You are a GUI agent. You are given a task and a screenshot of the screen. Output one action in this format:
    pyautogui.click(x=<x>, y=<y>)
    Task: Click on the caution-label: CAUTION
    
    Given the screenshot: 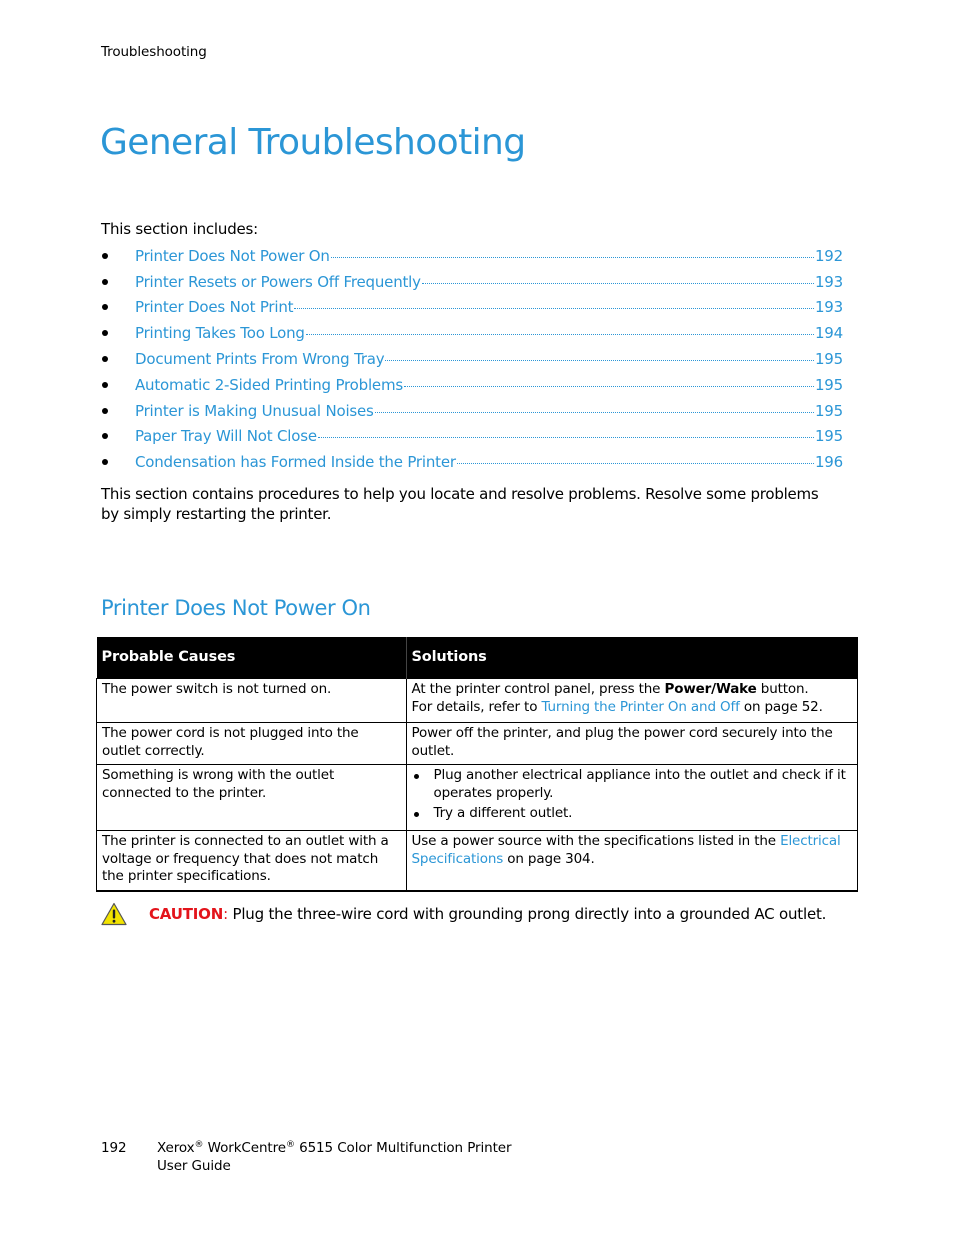 What is the action you would take?
    pyautogui.click(x=186, y=914)
    